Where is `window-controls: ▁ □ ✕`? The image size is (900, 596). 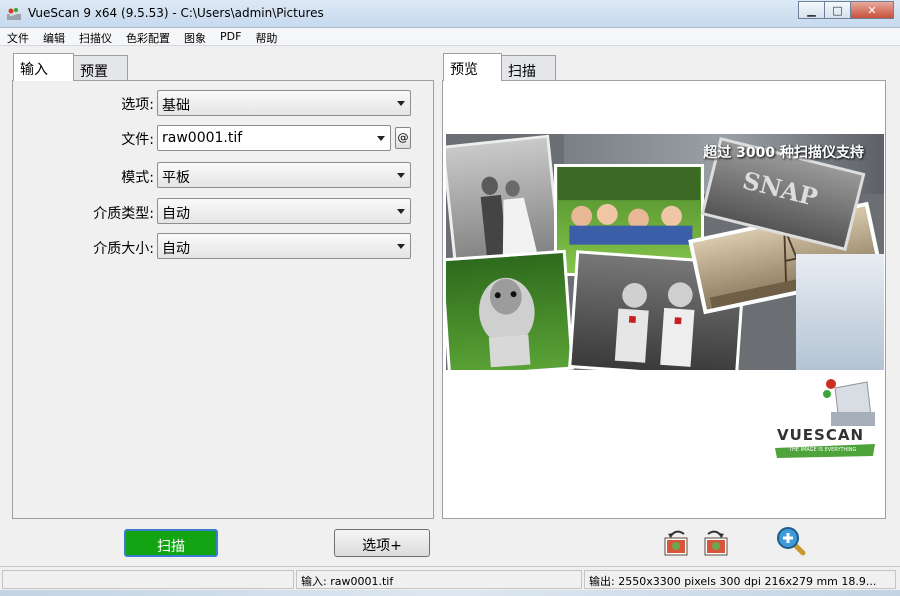
window-controls: ▁ □ ✕ is located at coordinates (846, 10).